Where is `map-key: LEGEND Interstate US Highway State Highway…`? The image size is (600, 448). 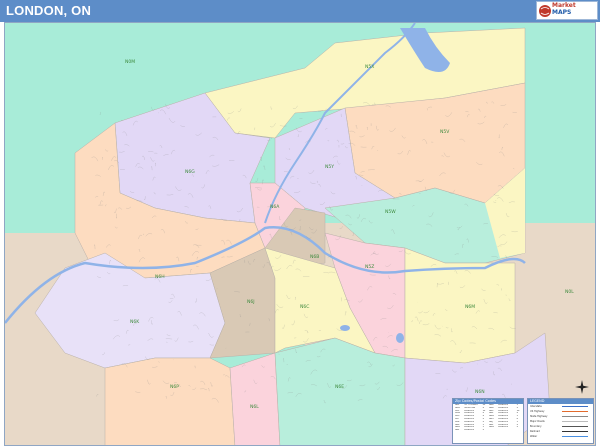
map-key: LEGEND Interstate US Highway State Highway… is located at coordinates (560, 421).